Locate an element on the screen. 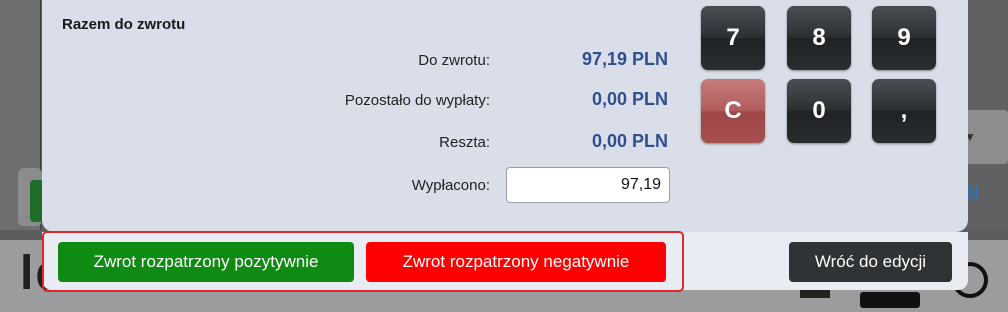 The image size is (1008, 312). to-refund-label: Do zwrotu: is located at coordinates (454, 60).